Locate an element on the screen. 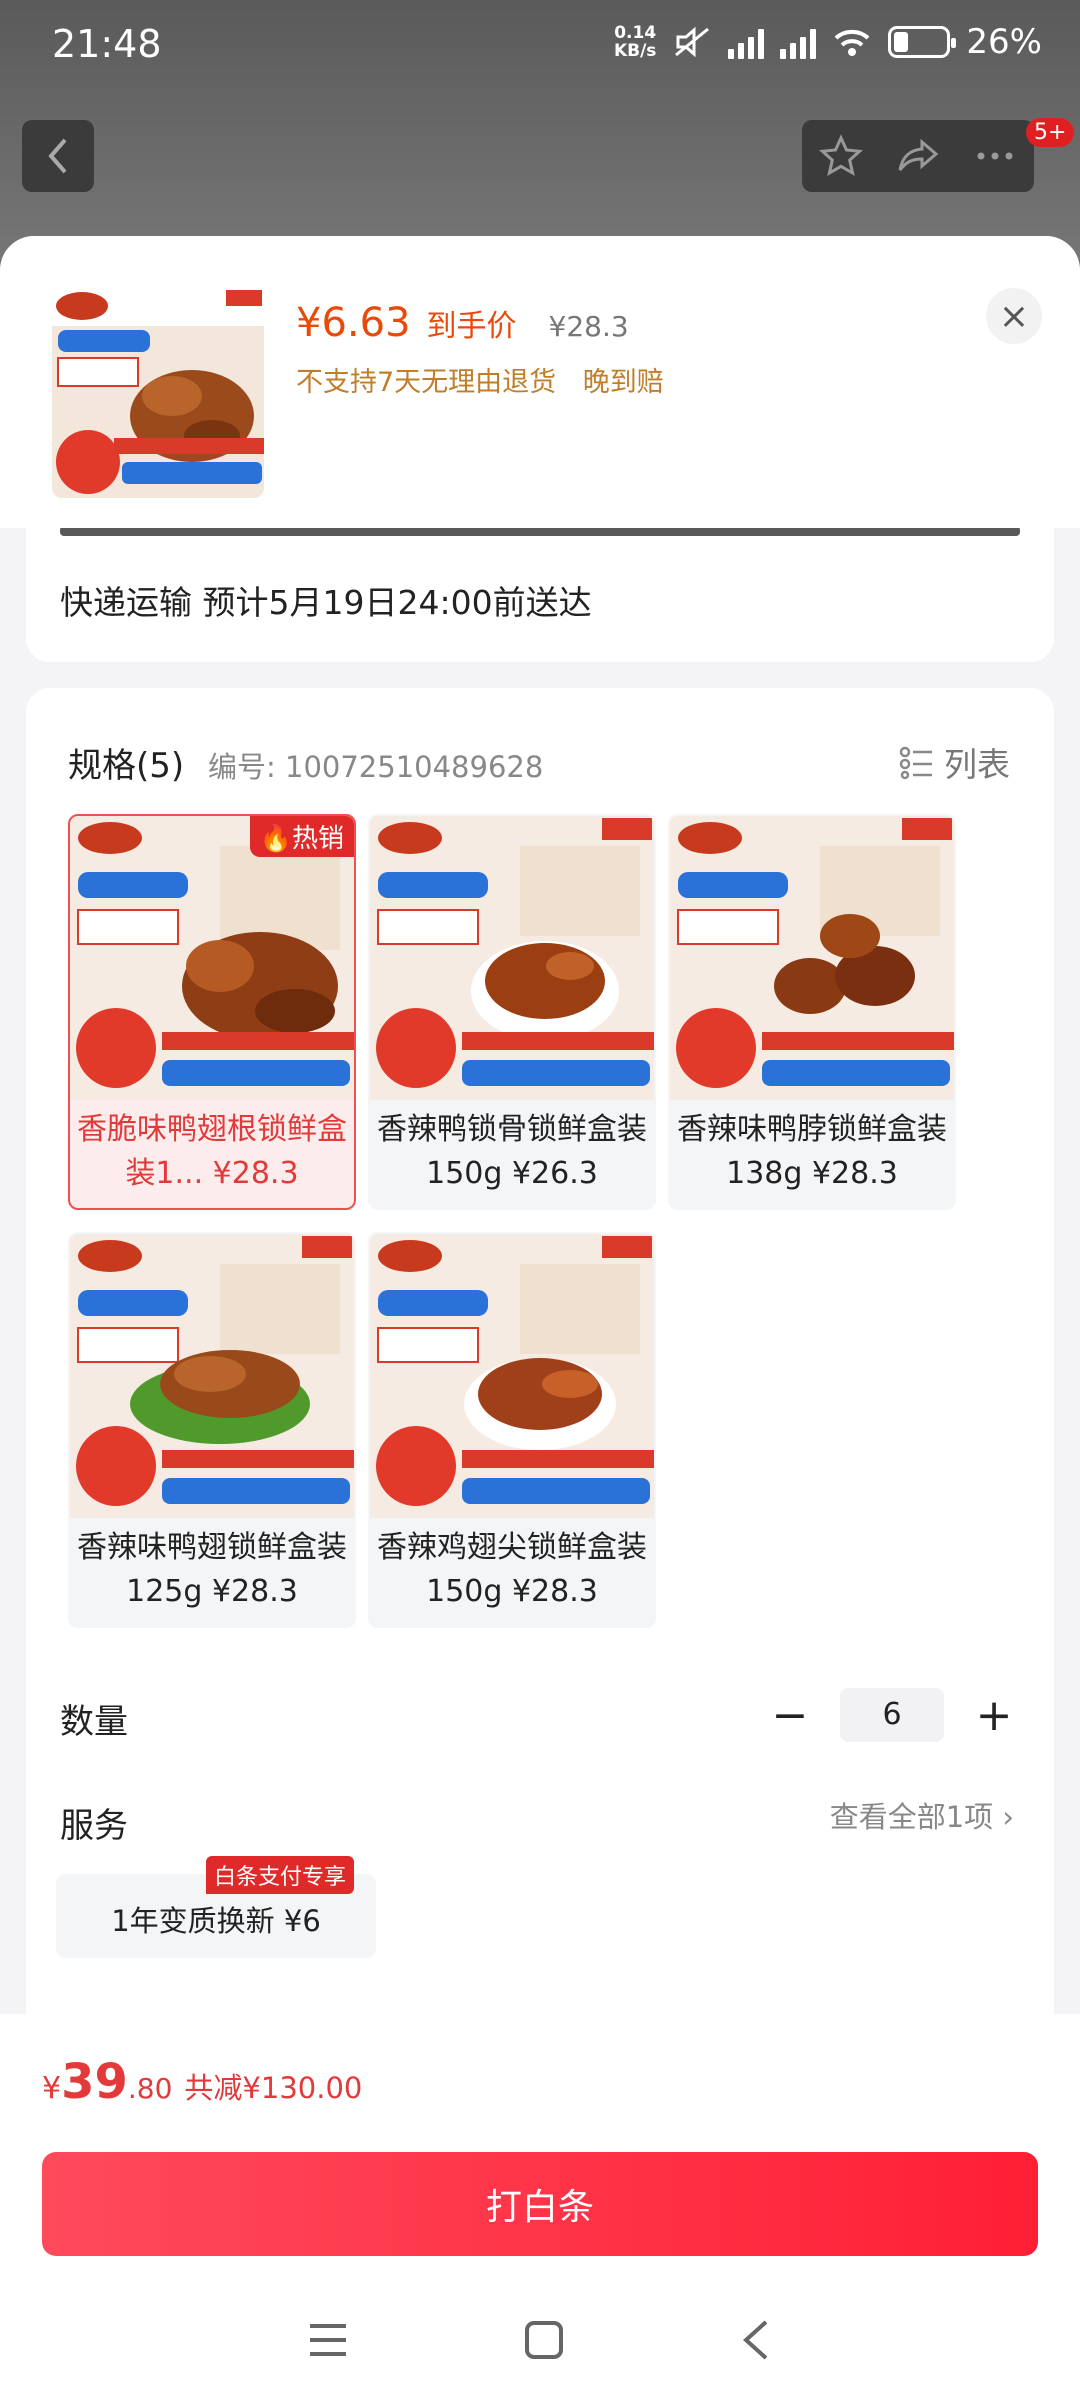 The image size is (1080, 2400). list-icon is located at coordinates (915, 763).